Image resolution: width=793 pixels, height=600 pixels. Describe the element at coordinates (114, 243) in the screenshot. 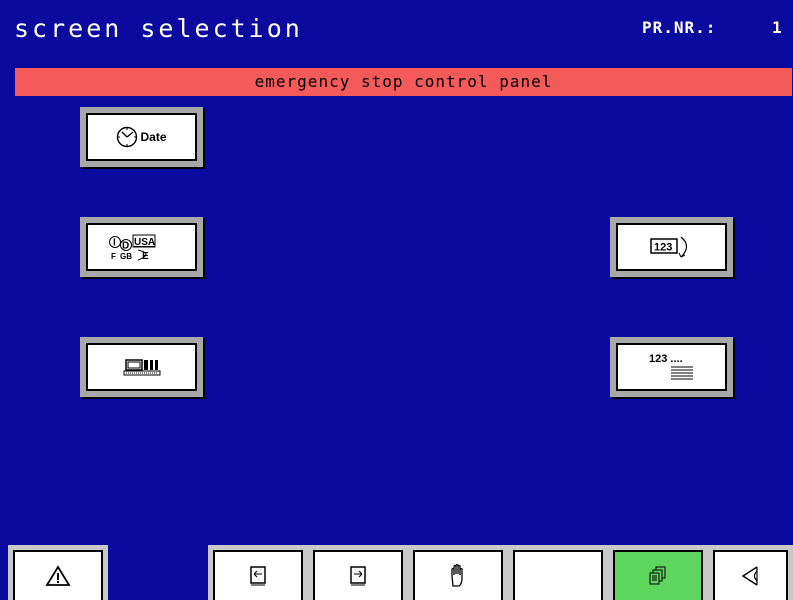

I see `language-code-i: I` at that location.